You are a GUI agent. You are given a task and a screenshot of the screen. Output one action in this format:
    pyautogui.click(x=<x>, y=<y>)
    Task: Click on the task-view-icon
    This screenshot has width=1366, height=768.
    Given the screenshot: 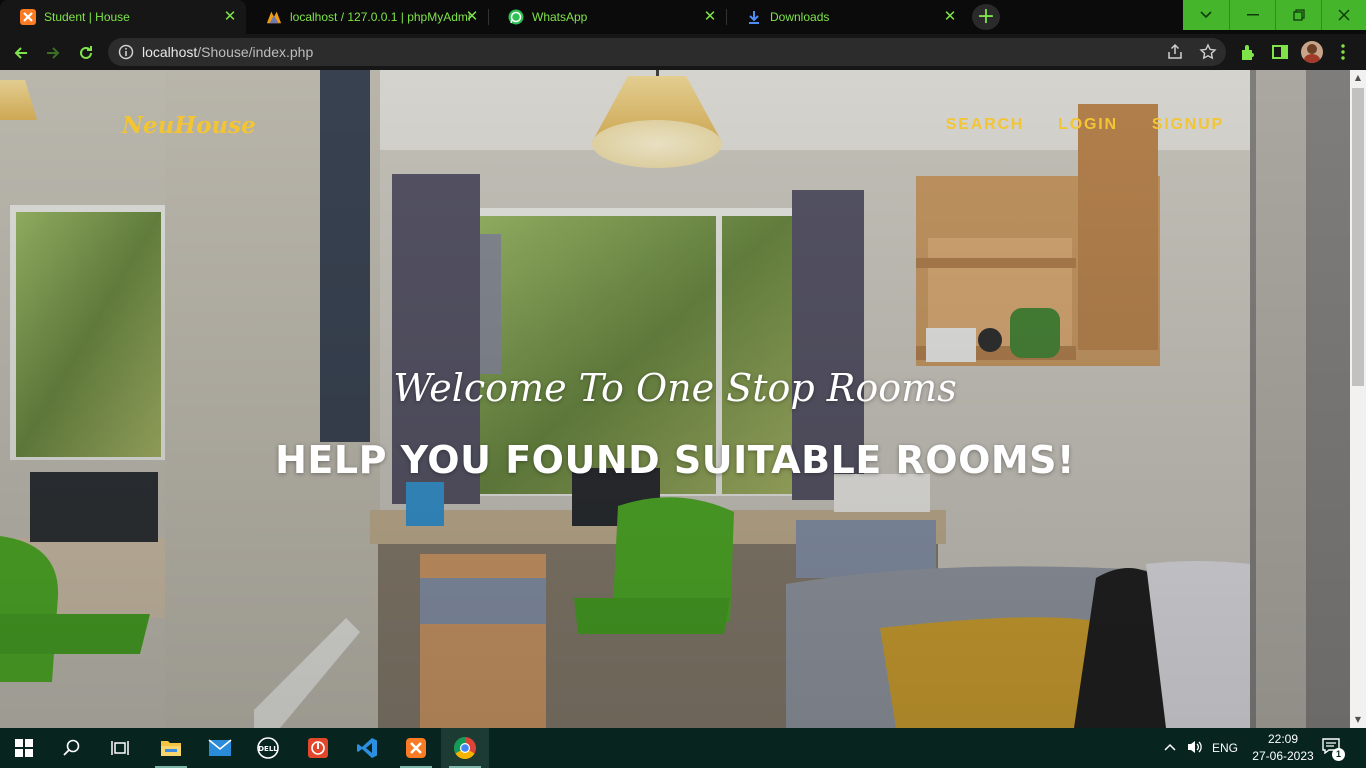 What is the action you would take?
    pyautogui.click(x=120, y=748)
    